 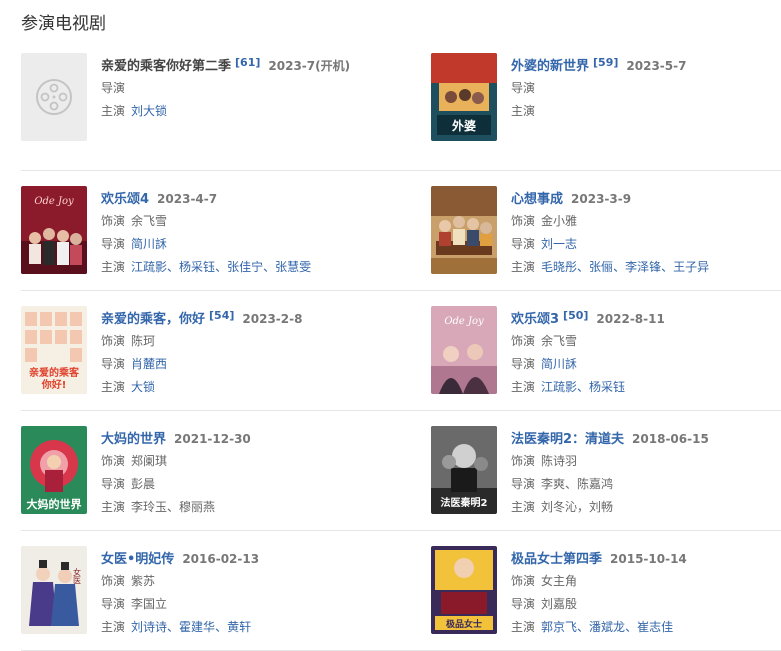 I want to click on show-title-link: 亲爱的乘客你好第二季, so click(x=166, y=64).